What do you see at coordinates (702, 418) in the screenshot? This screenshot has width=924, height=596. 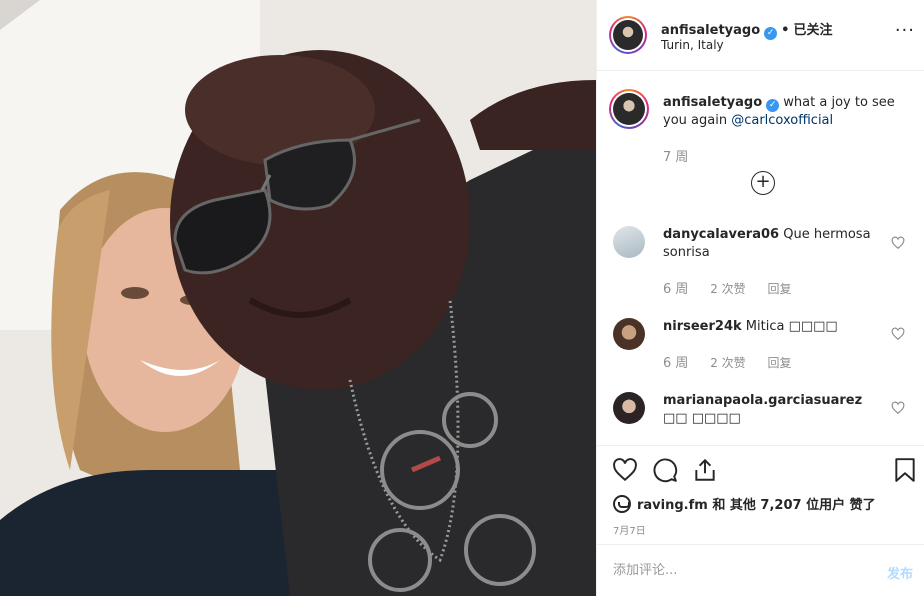 I see `comment-body: □□ □□□□` at bounding box center [702, 418].